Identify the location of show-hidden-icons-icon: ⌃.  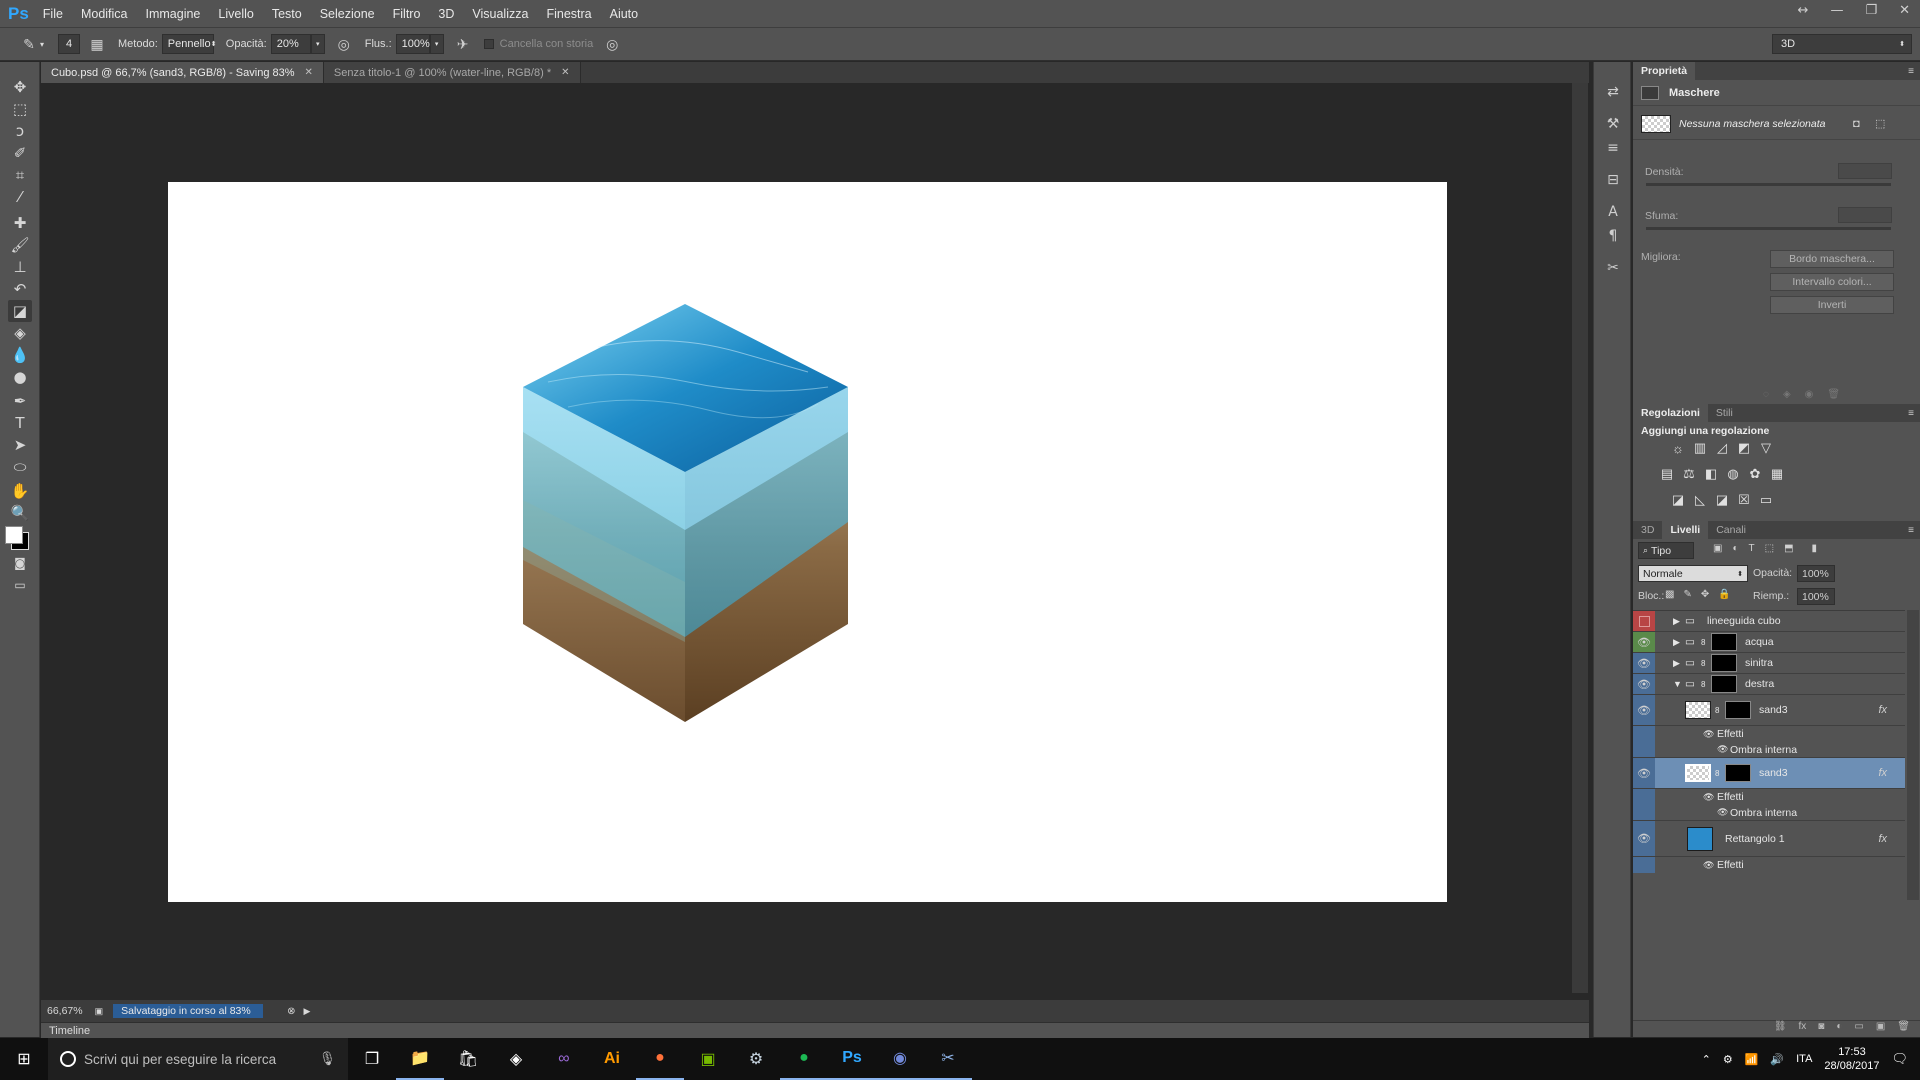
(1706, 1059).